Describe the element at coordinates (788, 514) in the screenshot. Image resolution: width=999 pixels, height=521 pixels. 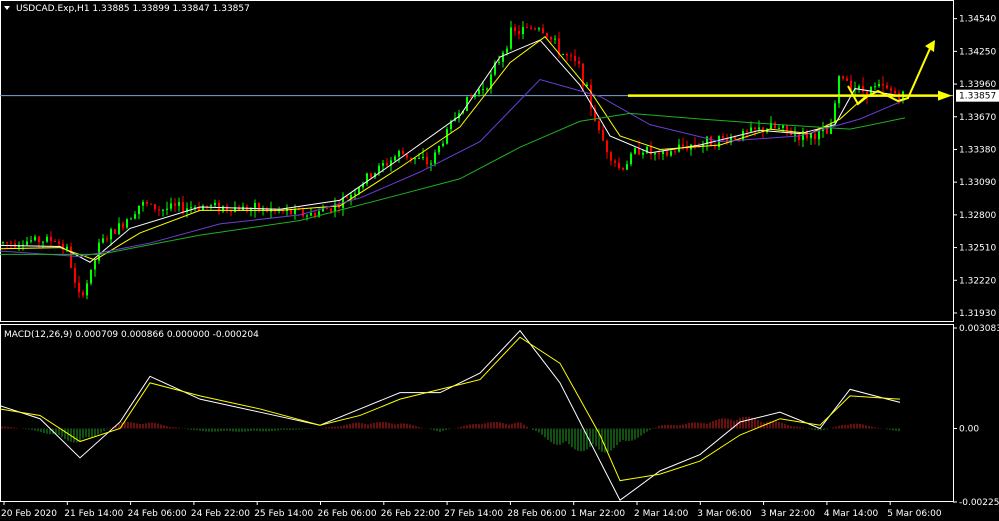
I see `time-tick-label: 3 Mar 22:00` at that location.